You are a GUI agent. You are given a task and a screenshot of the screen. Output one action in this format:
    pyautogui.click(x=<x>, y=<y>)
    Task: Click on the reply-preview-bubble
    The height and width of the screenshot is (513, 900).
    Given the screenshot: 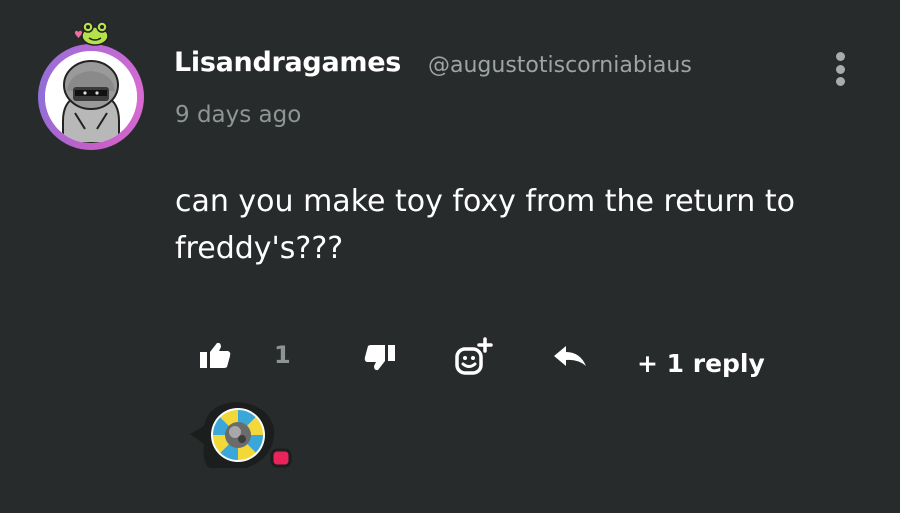 What is the action you would take?
    pyautogui.click(x=245, y=438)
    